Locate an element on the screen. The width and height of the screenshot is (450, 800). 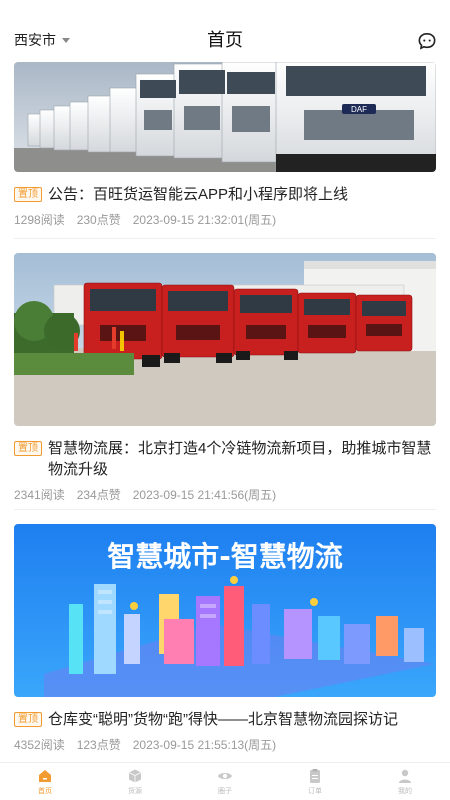
article-headline: 置顶 仓库变“聪明”货物“跑”得快——北京智慧物流园探访记 is located at coordinates (225, 719).